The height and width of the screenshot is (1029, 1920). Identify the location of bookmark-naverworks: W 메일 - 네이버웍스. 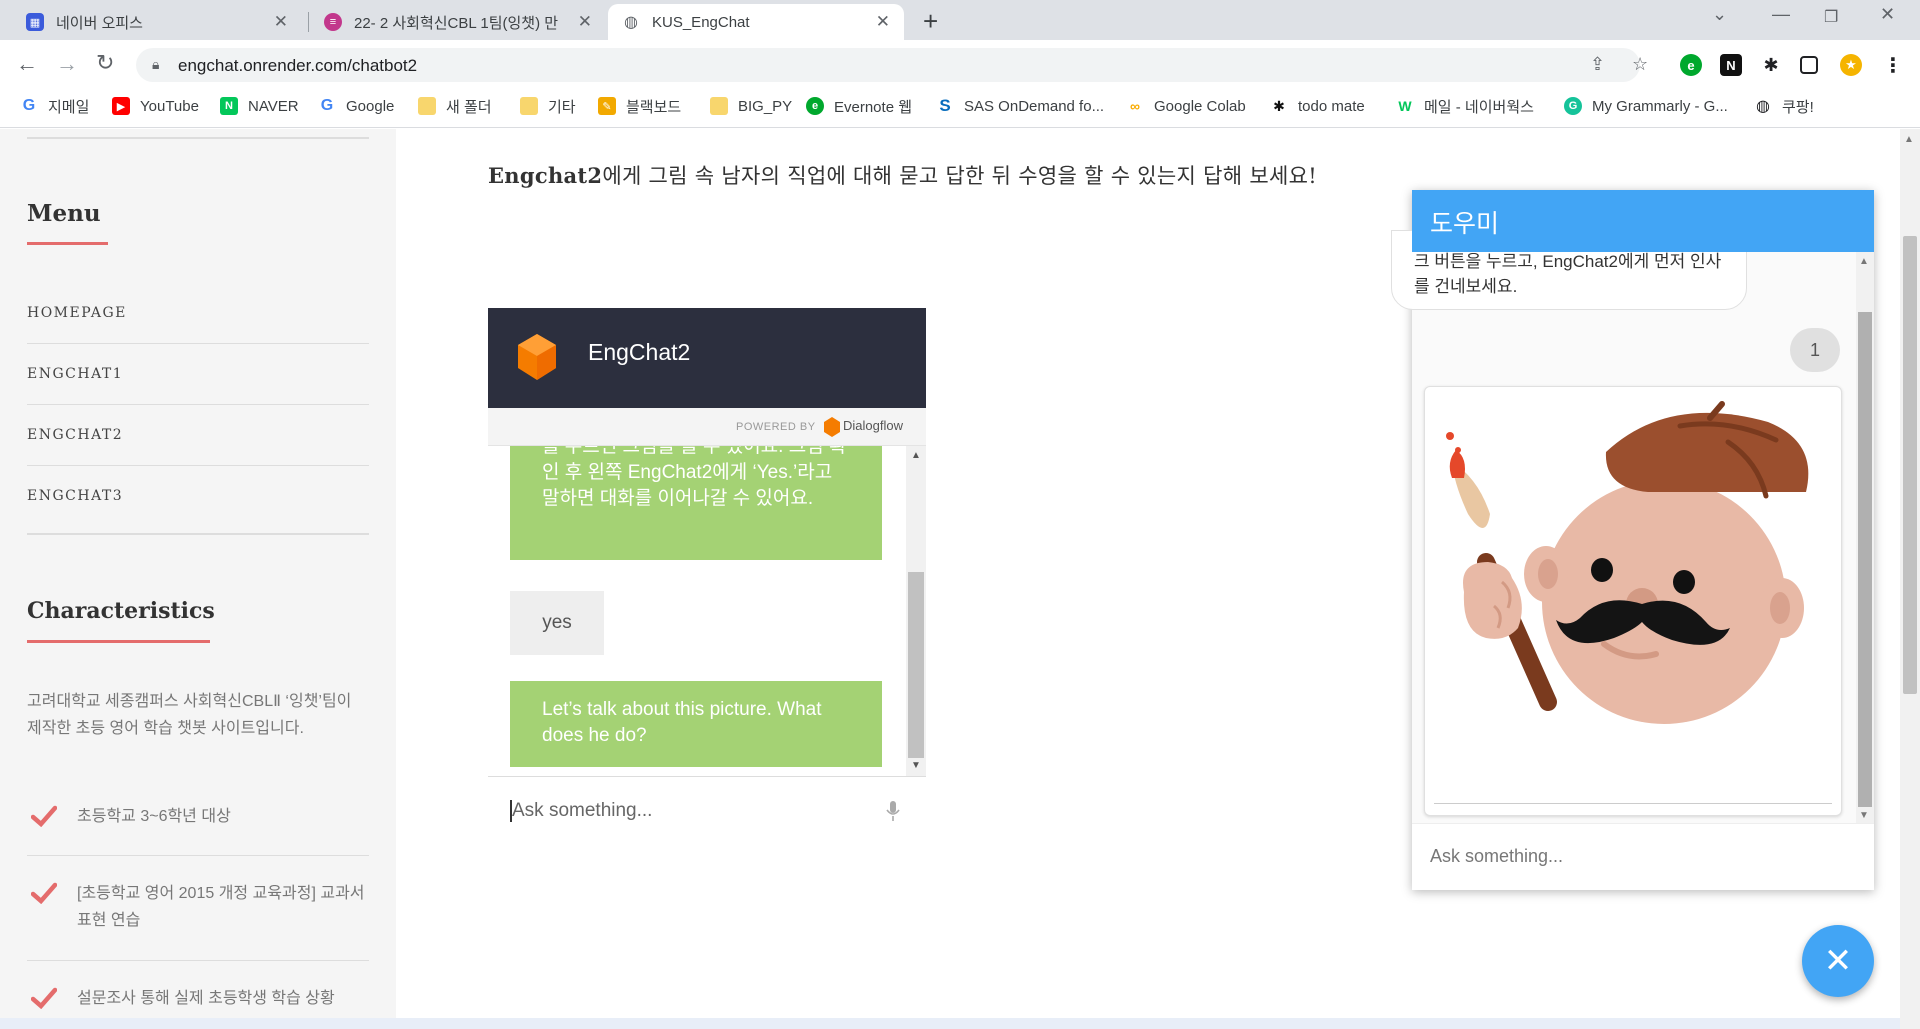
(1465, 106).